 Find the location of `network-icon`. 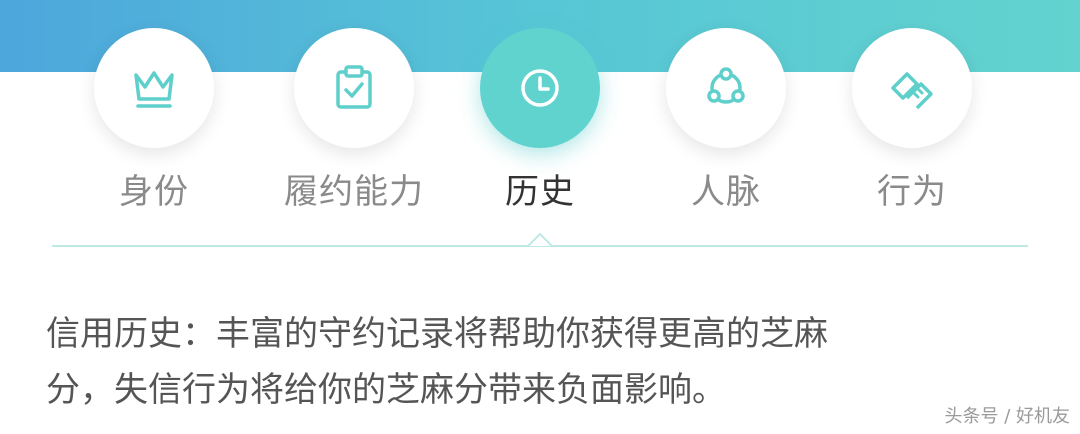

network-icon is located at coordinates (726, 85).